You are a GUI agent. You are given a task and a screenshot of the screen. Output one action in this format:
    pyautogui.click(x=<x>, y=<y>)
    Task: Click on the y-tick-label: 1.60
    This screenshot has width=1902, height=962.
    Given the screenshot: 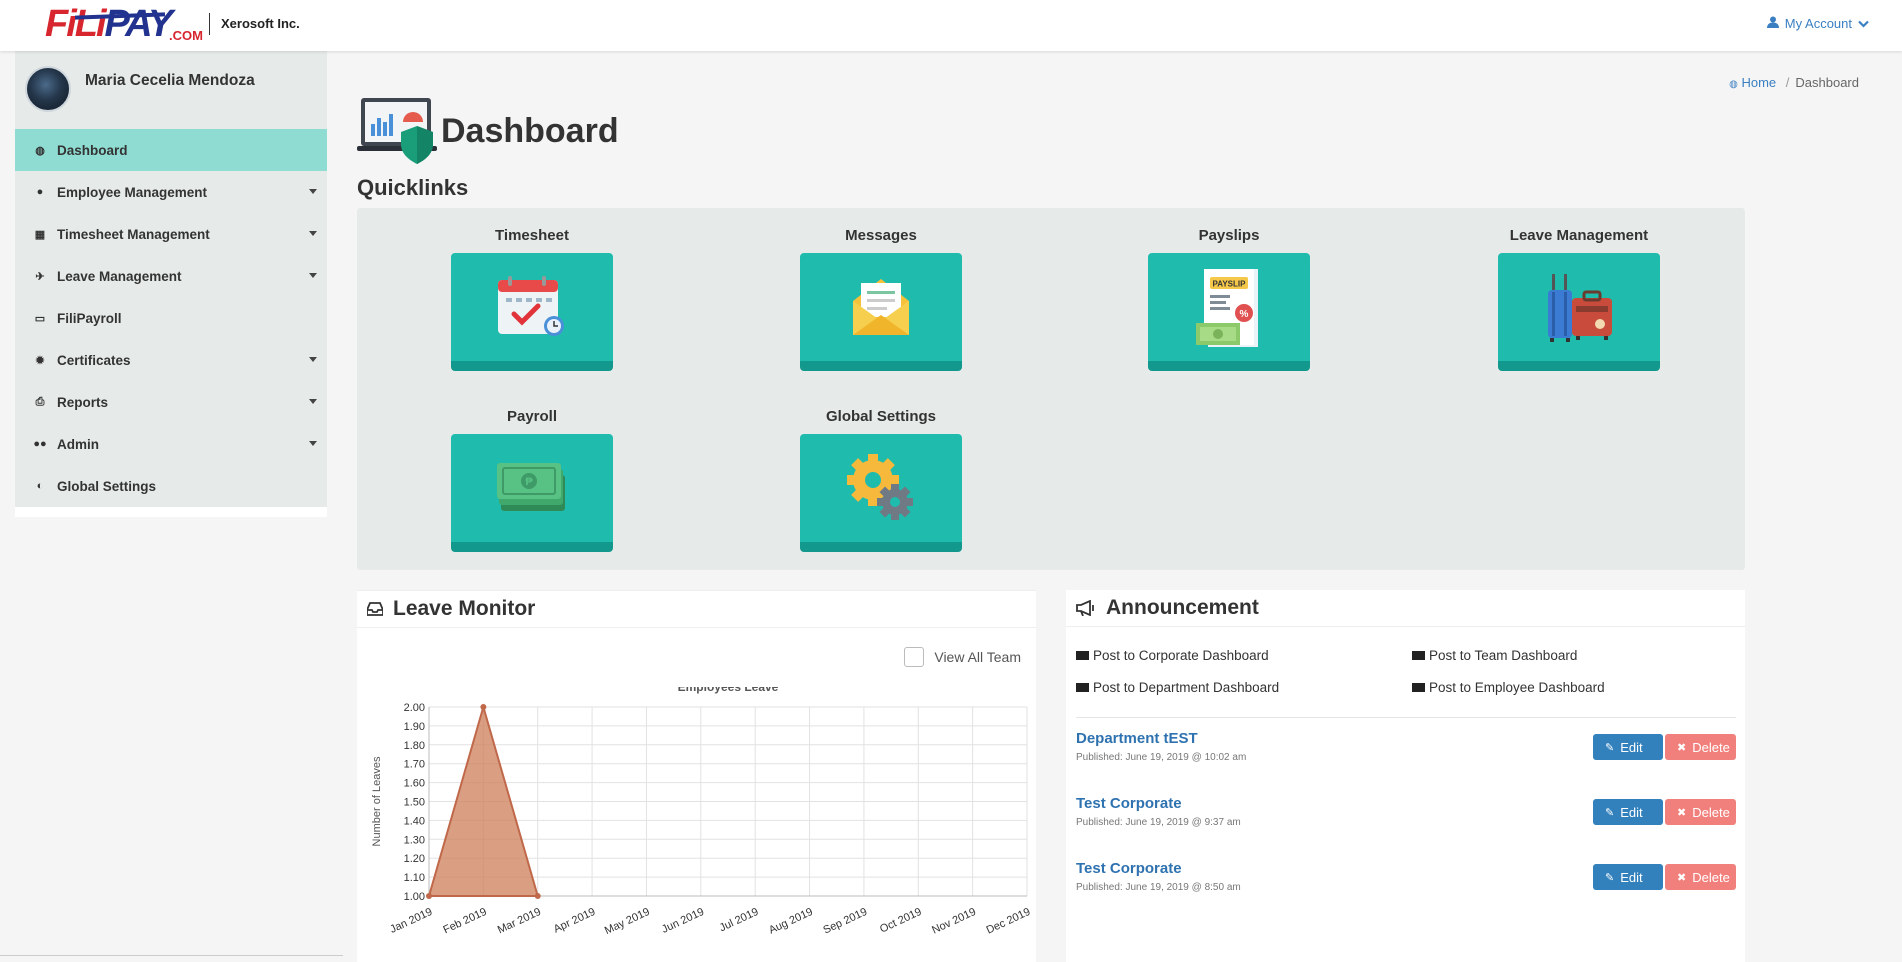 What is the action you would take?
    pyautogui.click(x=414, y=784)
    